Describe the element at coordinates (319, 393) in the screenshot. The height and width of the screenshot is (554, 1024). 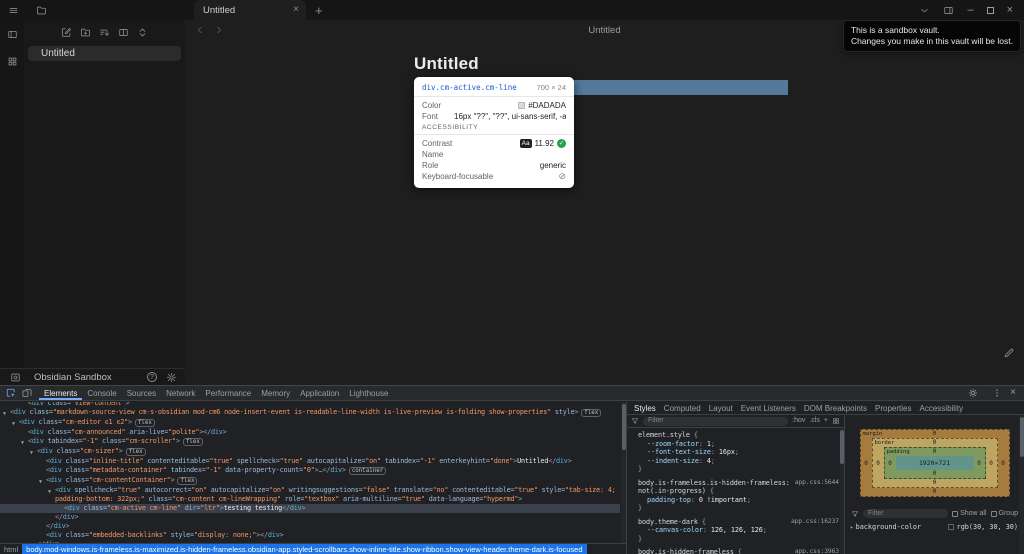
I see `devtools-tab-application: Application` at that location.